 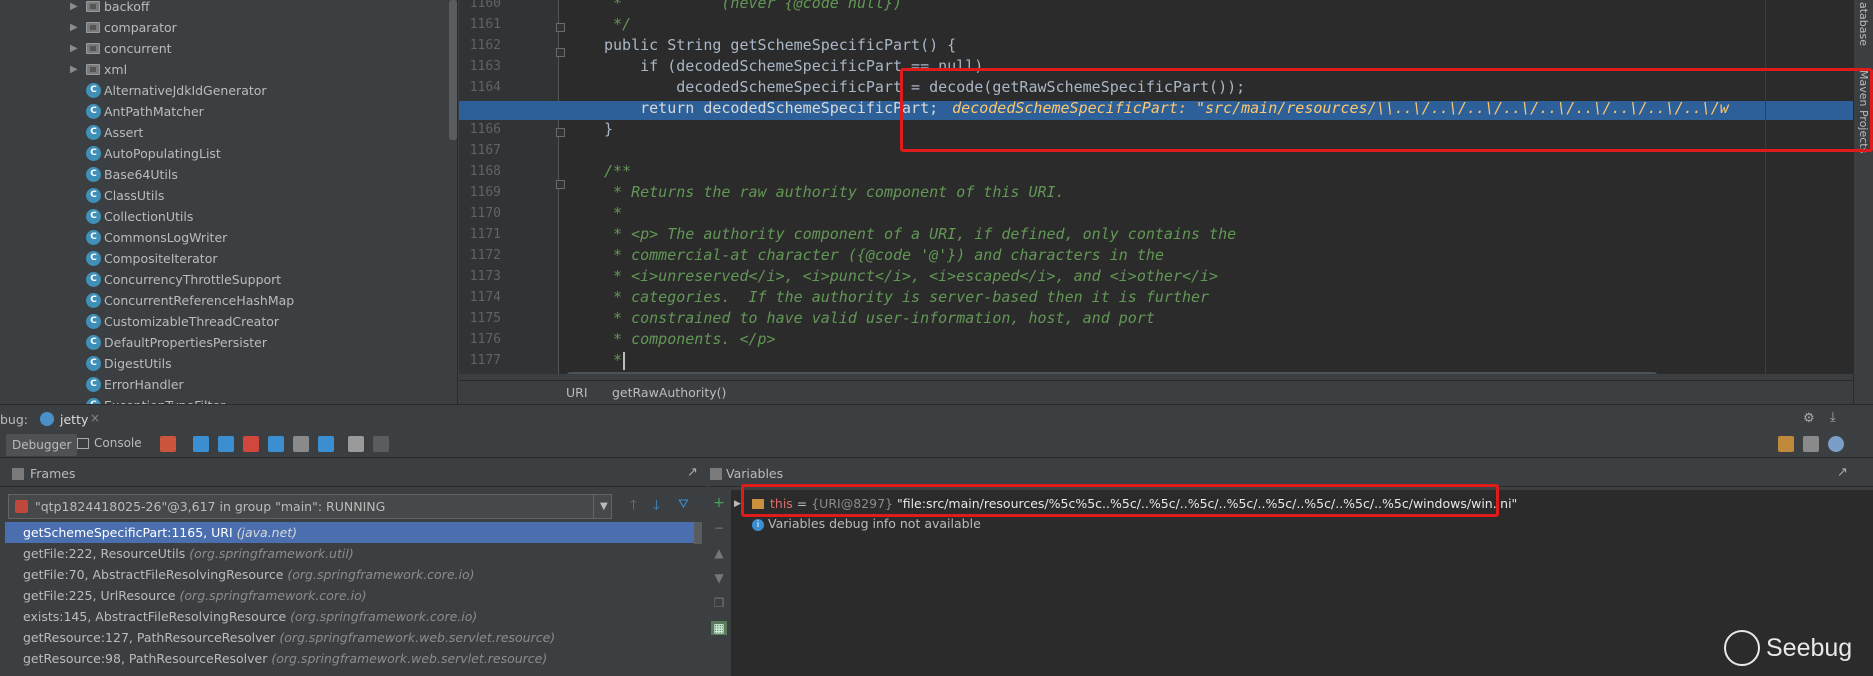 What do you see at coordinates (683, 504) in the screenshot?
I see `filter-icon: ⛛` at bounding box center [683, 504].